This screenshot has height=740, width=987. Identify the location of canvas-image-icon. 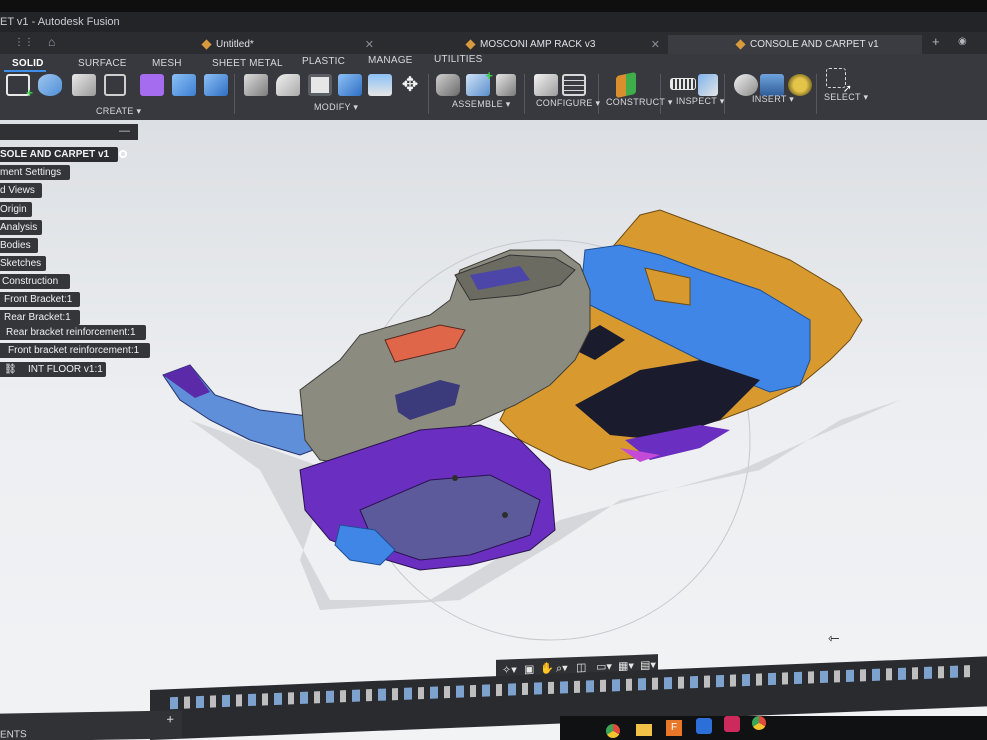
(772, 85).